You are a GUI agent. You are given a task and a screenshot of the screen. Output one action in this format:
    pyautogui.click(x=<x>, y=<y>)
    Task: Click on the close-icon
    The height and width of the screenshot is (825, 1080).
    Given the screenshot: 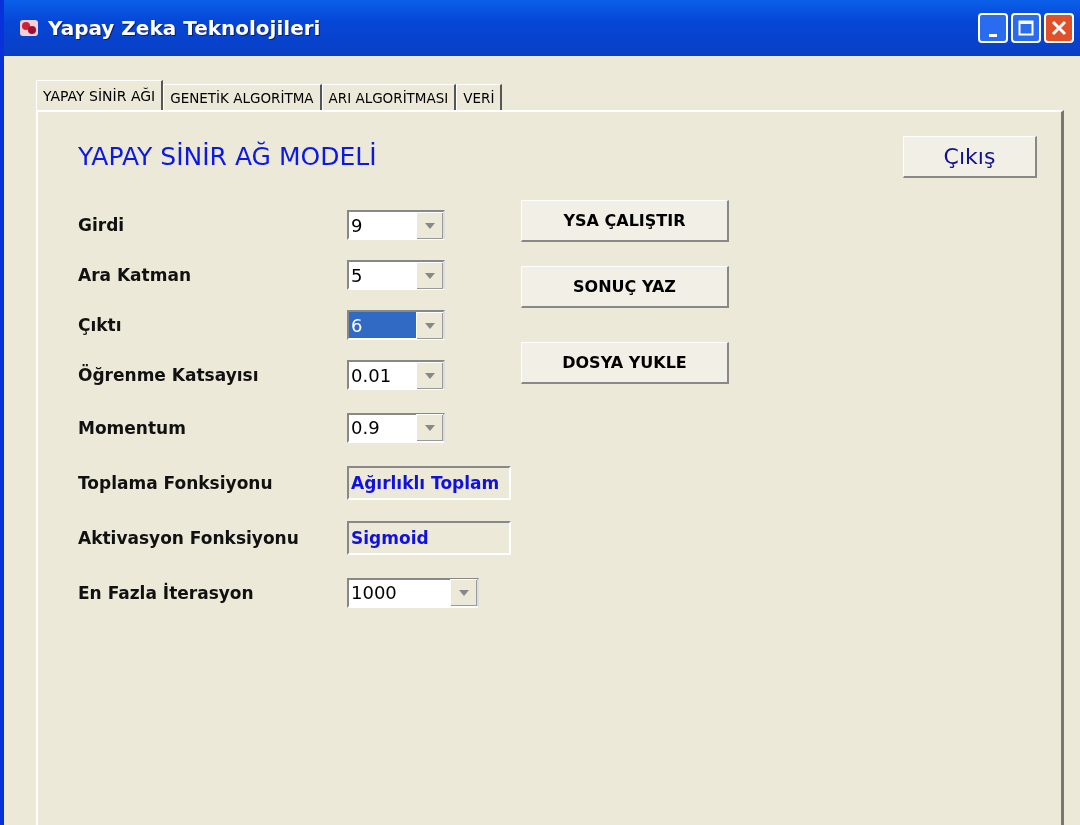 What is the action you would take?
    pyautogui.click(x=1059, y=28)
    